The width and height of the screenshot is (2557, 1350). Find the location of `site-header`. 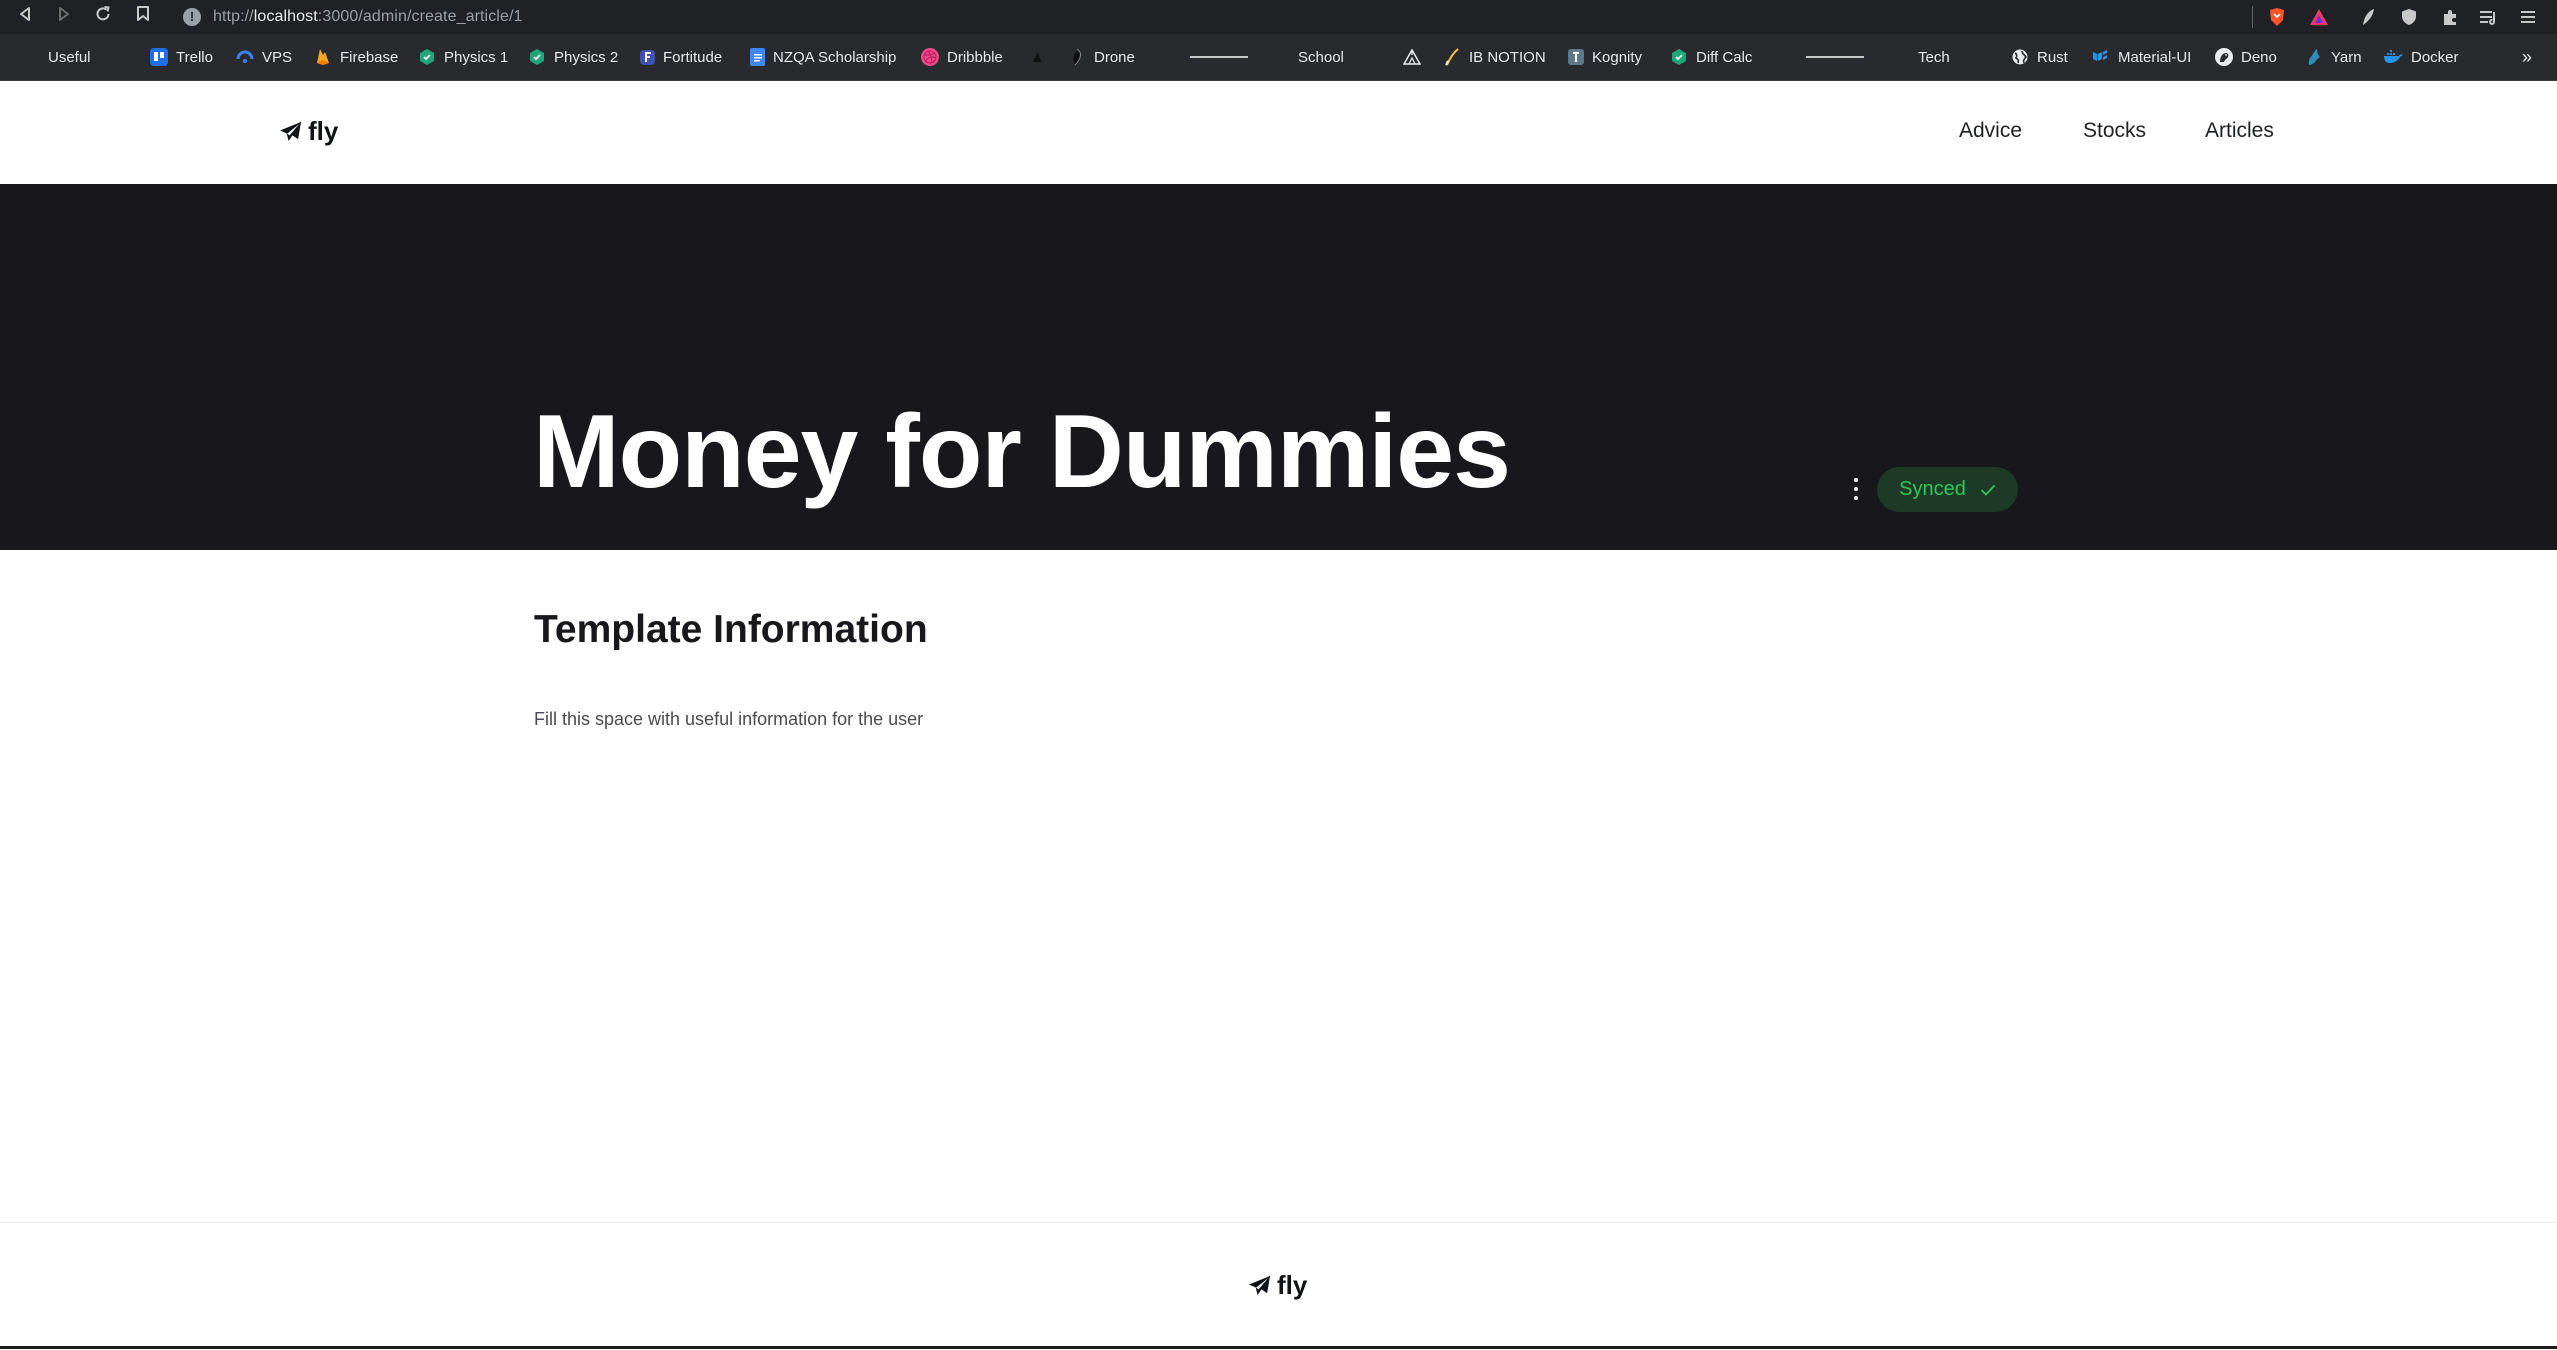

site-header is located at coordinates (1278, 132).